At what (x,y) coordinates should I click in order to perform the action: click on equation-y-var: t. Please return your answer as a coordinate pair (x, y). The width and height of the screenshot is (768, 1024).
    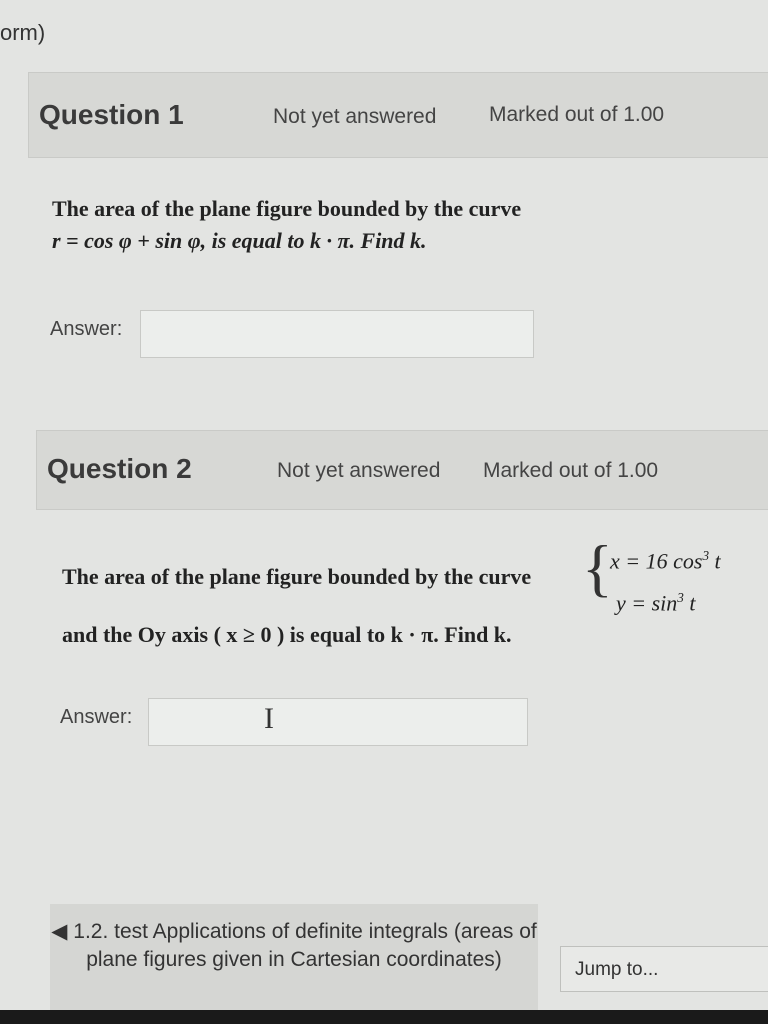
    Looking at the image, I should click on (689, 603).